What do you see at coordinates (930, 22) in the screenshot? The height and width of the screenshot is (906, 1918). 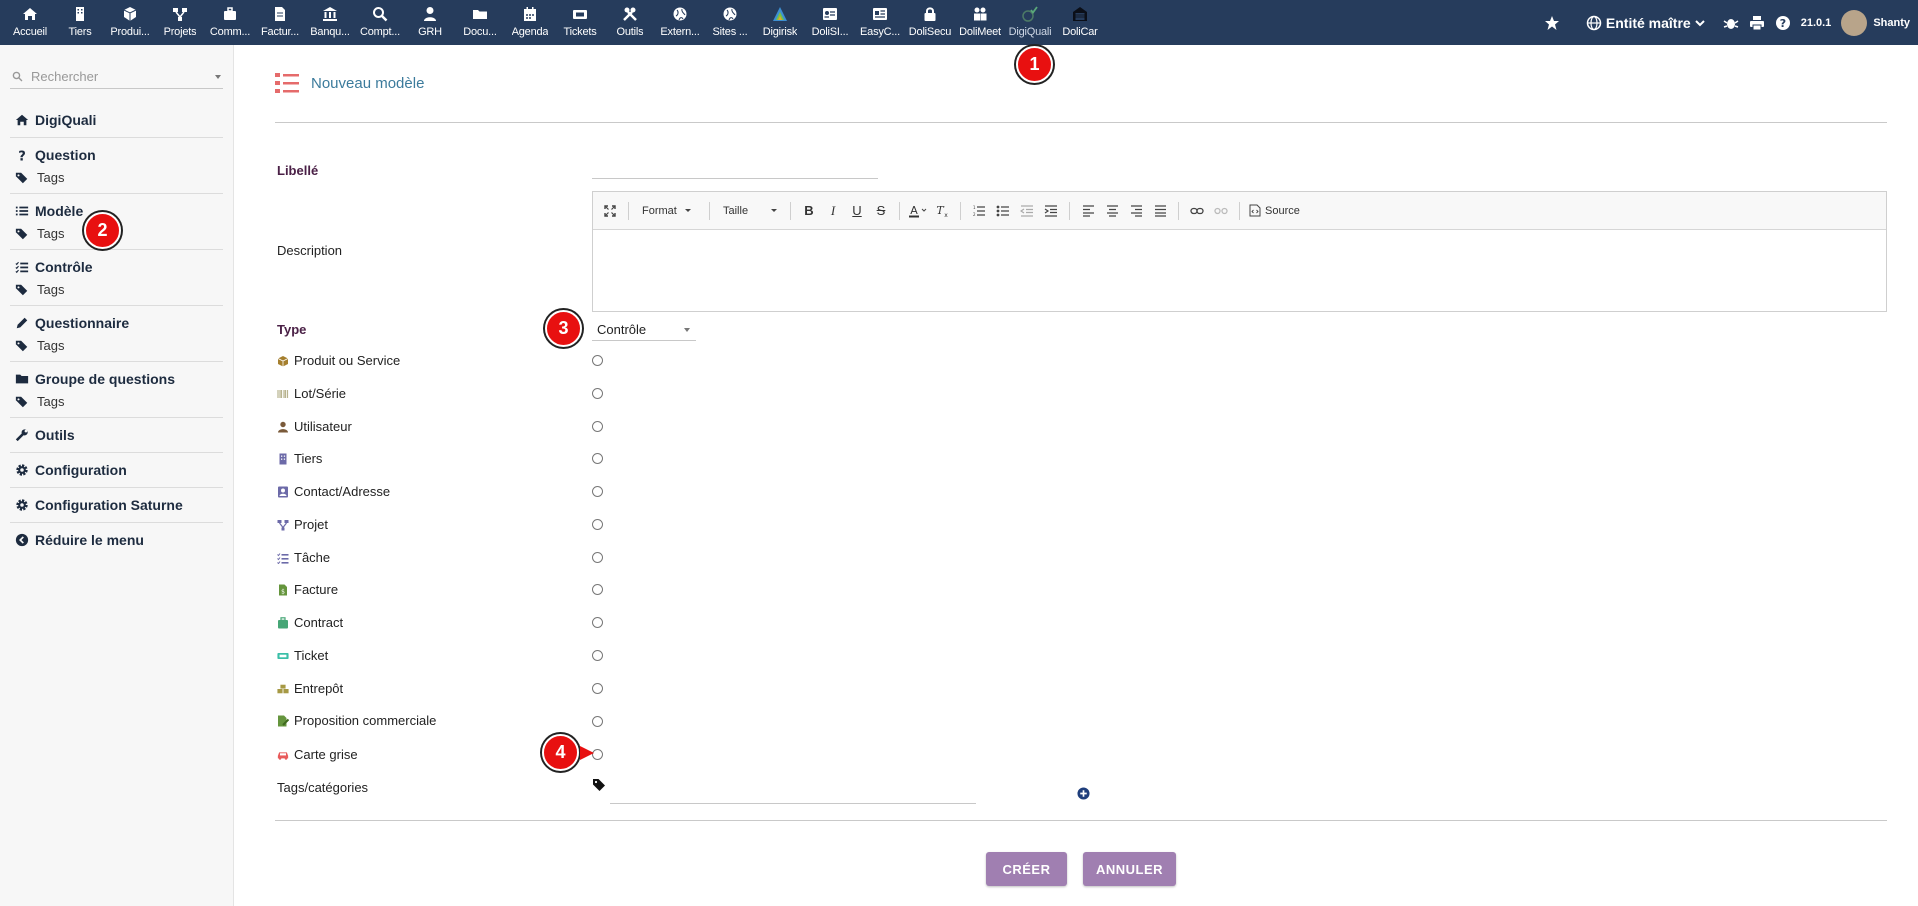 I see `topmenu-dolisecu: DoliSecu` at bounding box center [930, 22].